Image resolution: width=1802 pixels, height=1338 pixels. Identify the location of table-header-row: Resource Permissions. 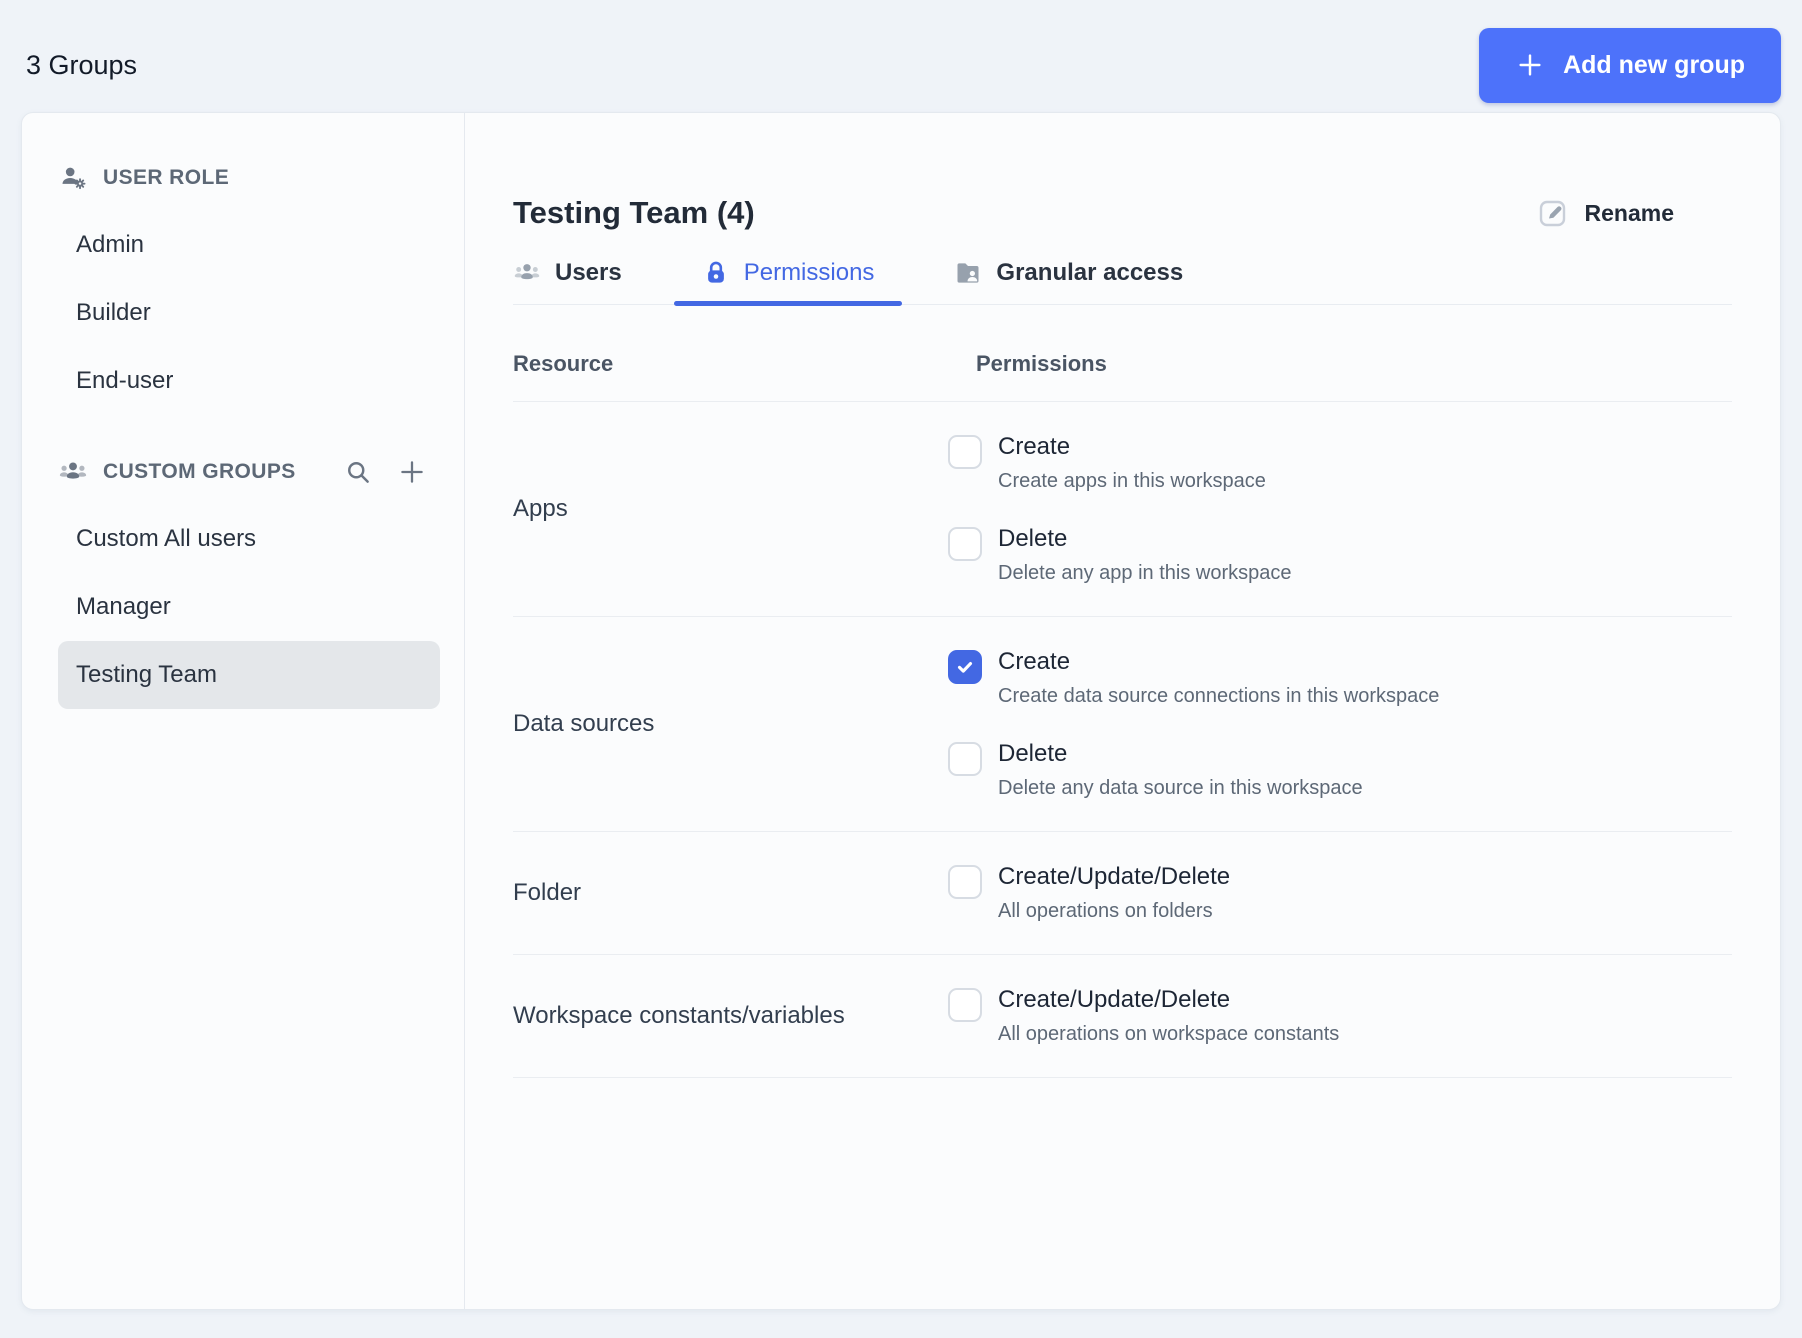
(1122, 353).